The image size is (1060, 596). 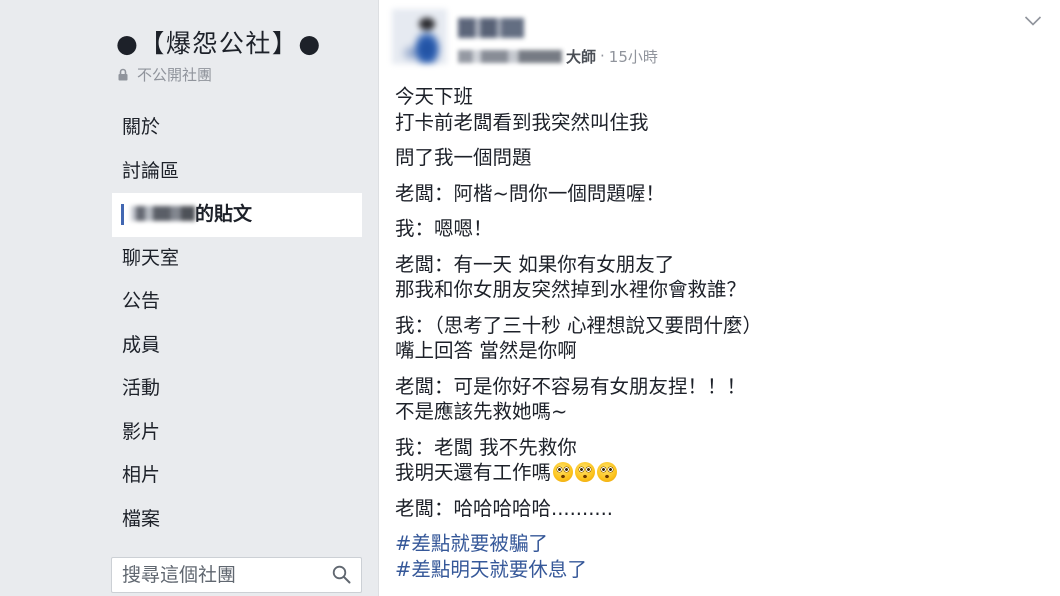 I want to click on post-paragraph: 我：老闆 我不先救你 我明天還有工作嗎, so click(x=715, y=460).